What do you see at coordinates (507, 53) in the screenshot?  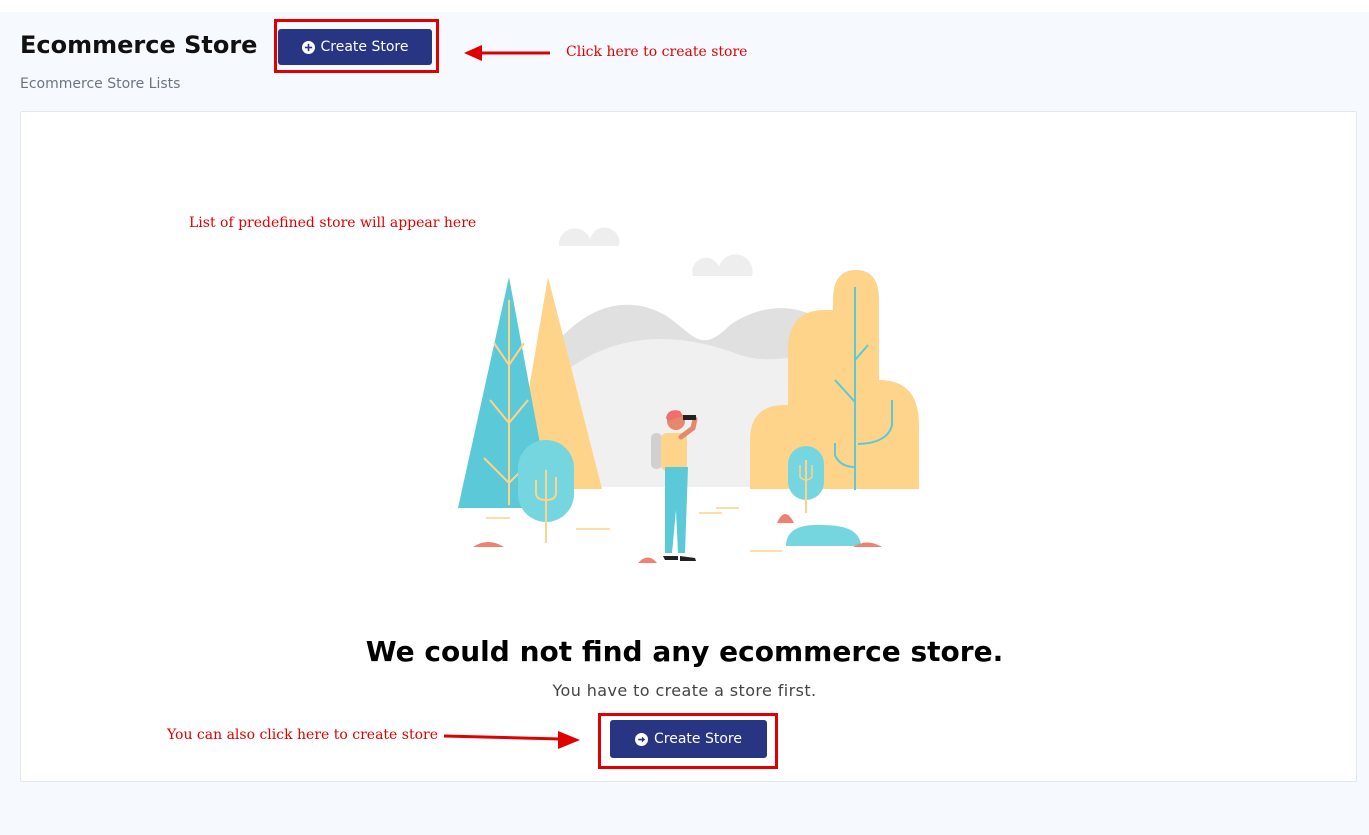 I see `annotation-arrow-top` at bounding box center [507, 53].